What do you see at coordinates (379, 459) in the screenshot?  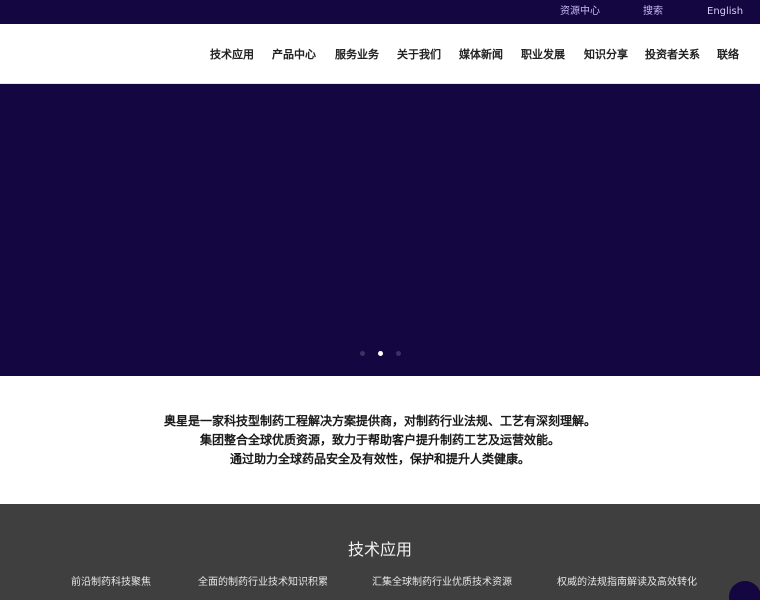 I see `intro-line-3: 通过助力全球药品安全及有效性，保护和提升人类健康。` at bounding box center [379, 459].